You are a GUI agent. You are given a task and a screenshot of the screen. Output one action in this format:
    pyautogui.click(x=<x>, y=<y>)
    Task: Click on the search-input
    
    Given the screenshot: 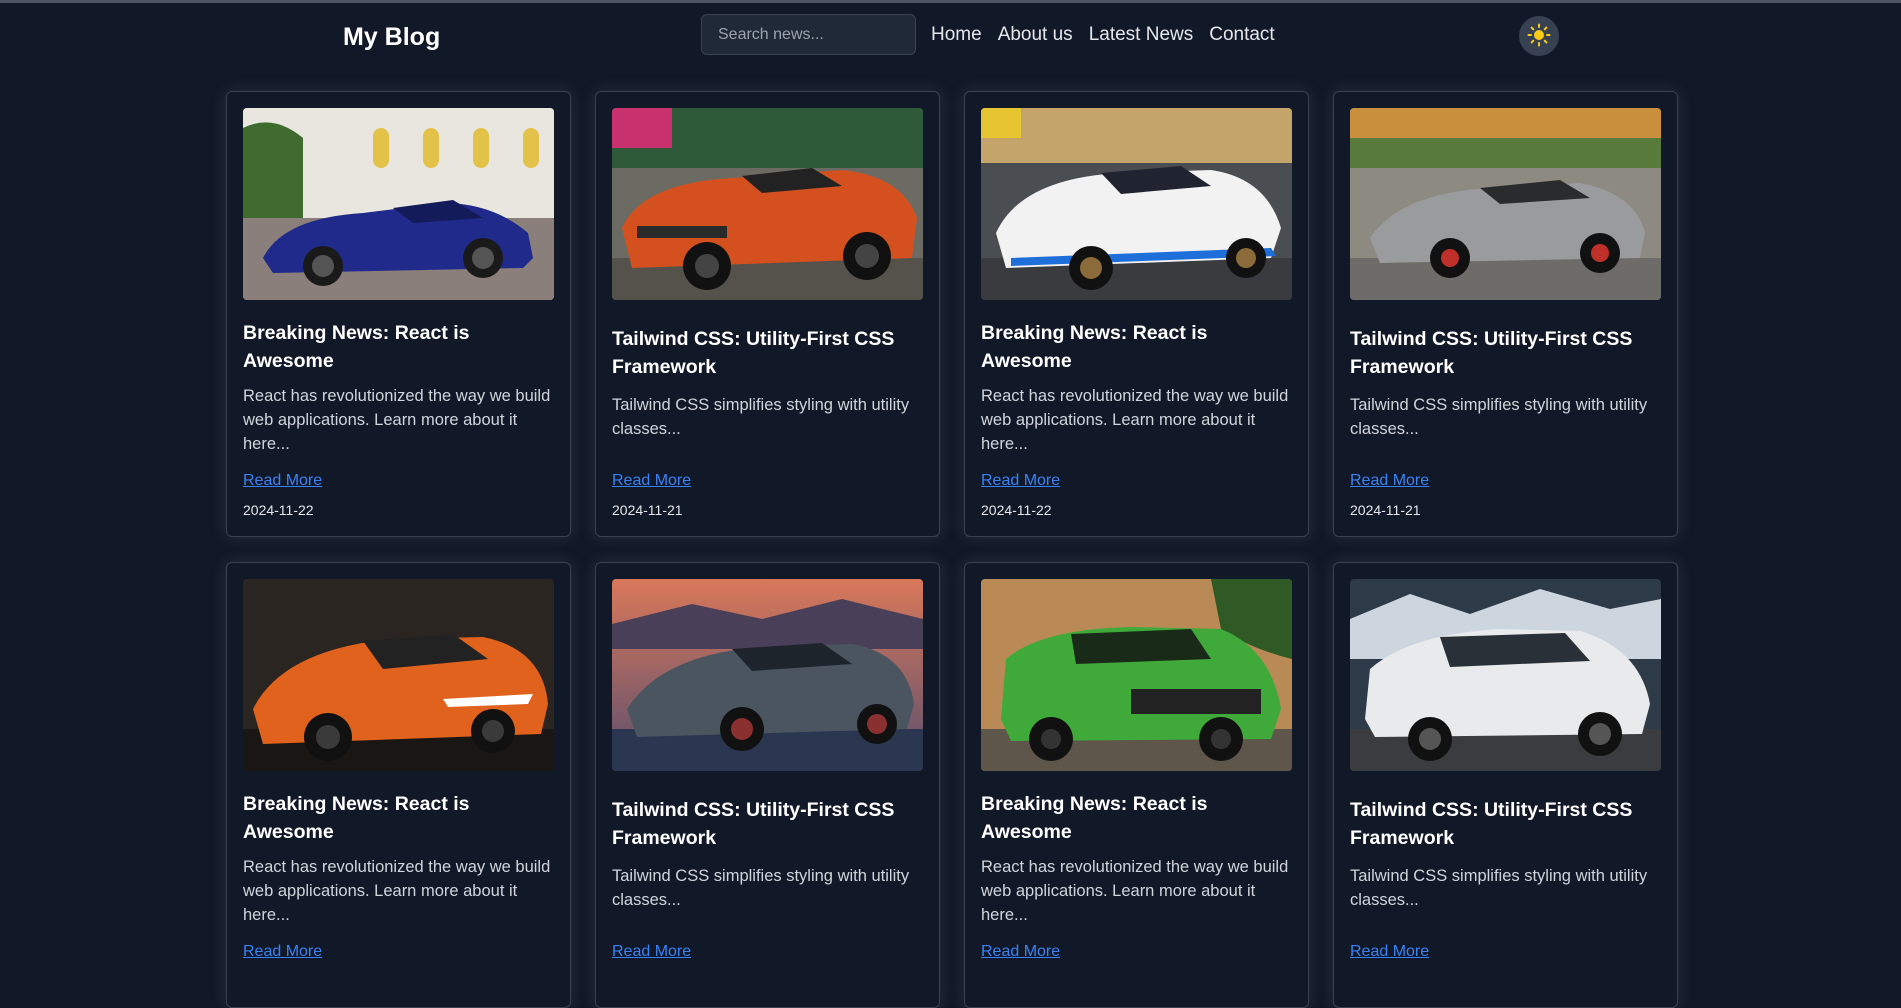 What is the action you would take?
    pyautogui.click(x=808, y=34)
    